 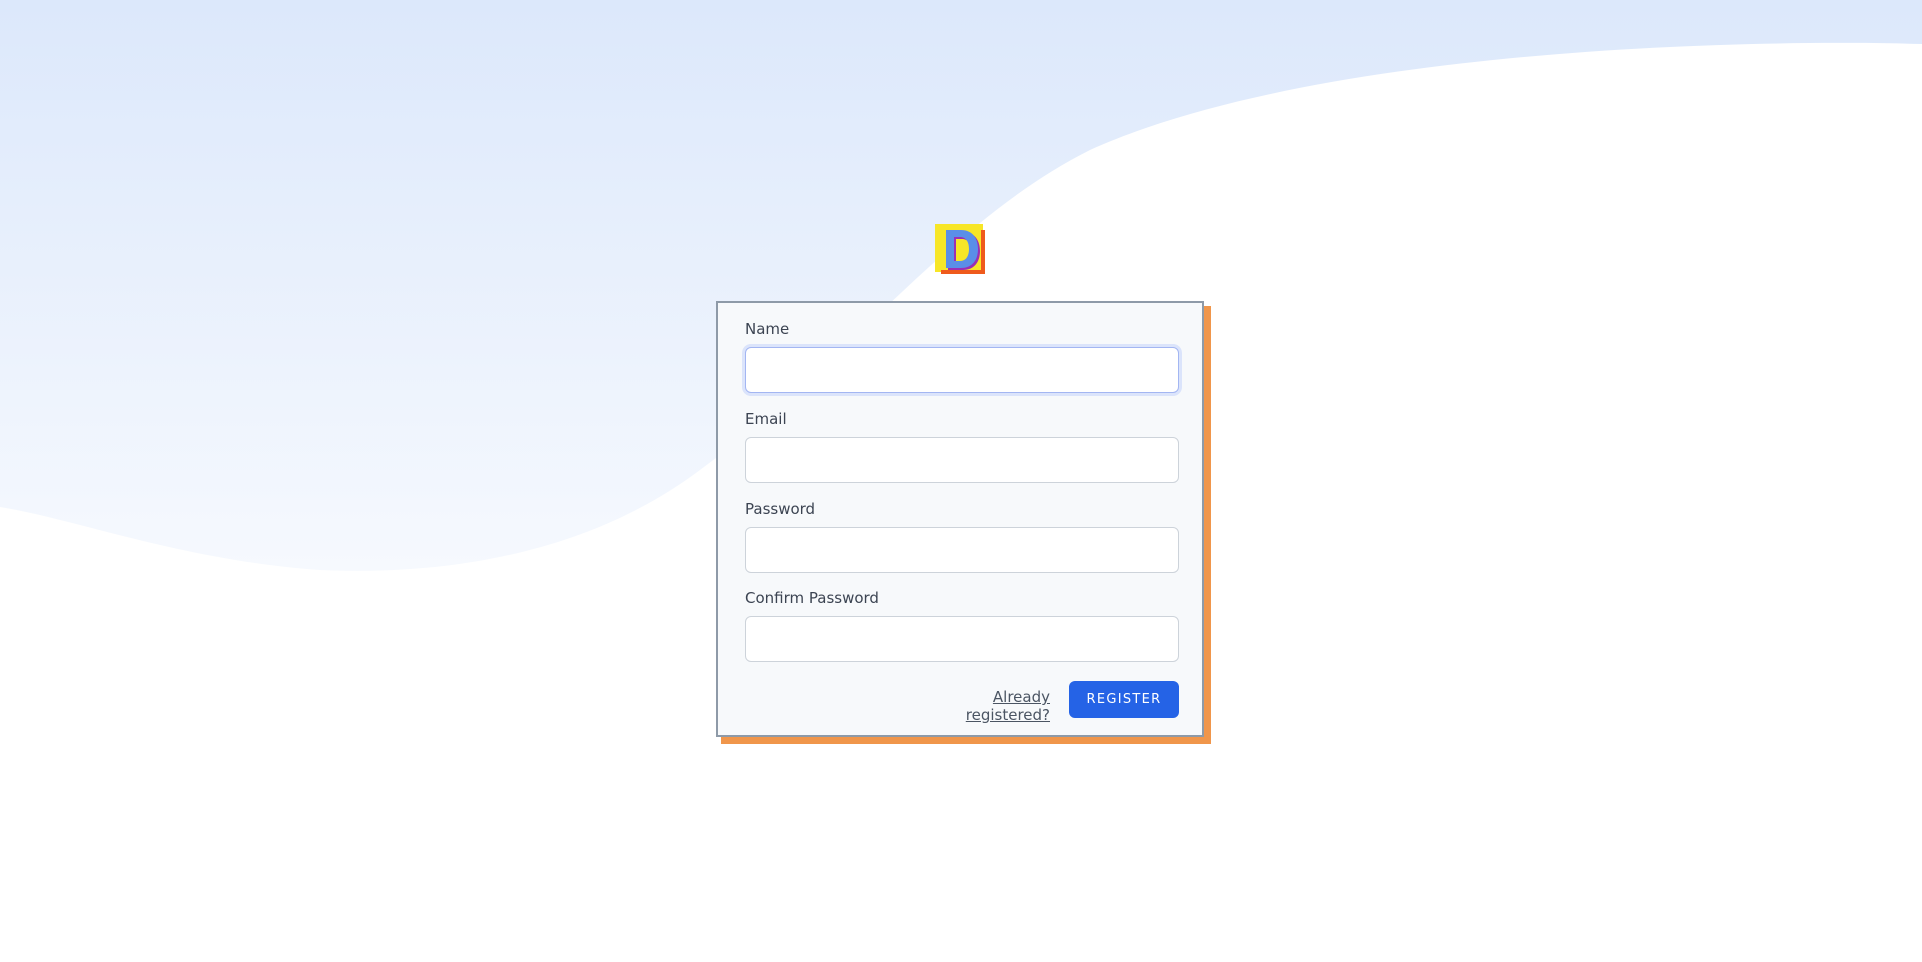 What do you see at coordinates (780, 509) in the screenshot?
I see `password-label: Password` at bounding box center [780, 509].